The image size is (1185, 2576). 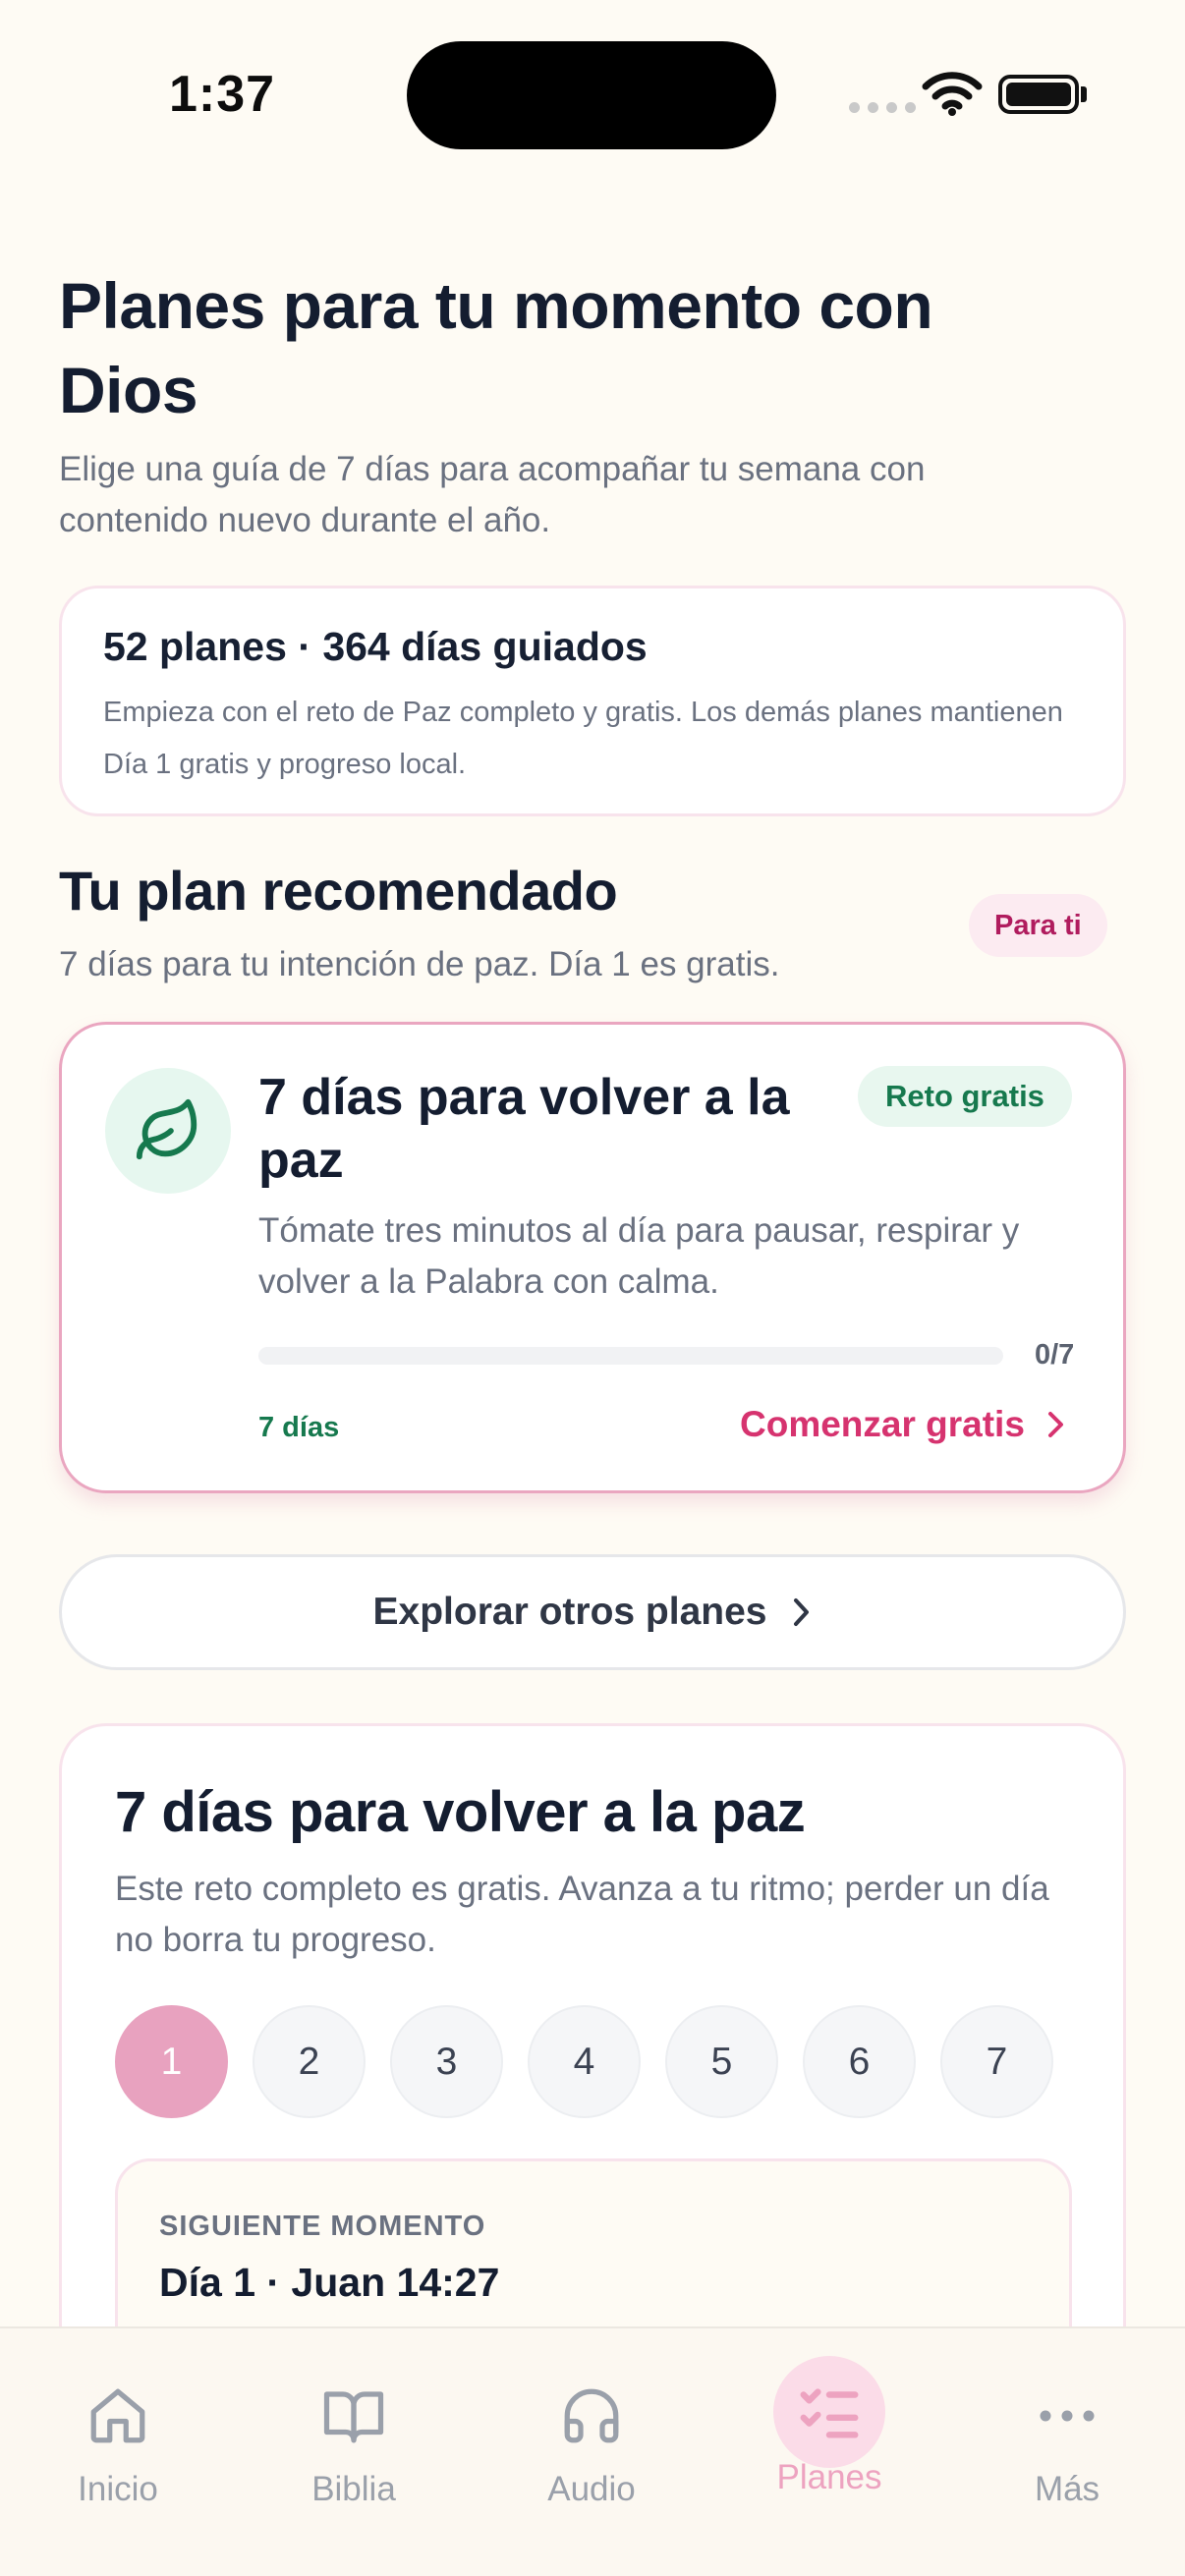 I want to click on day-button-4: 4, so click(x=585, y=2061).